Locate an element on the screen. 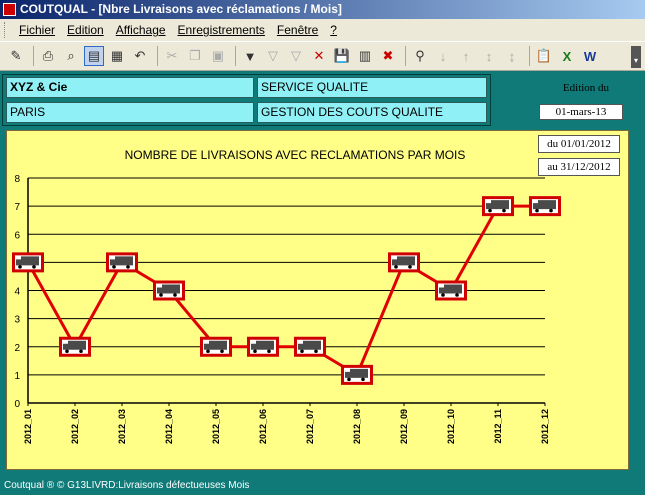 The height and width of the screenshot is (495, 645). x-tick-label: 2012_12 is located at coordinates (545, 426).